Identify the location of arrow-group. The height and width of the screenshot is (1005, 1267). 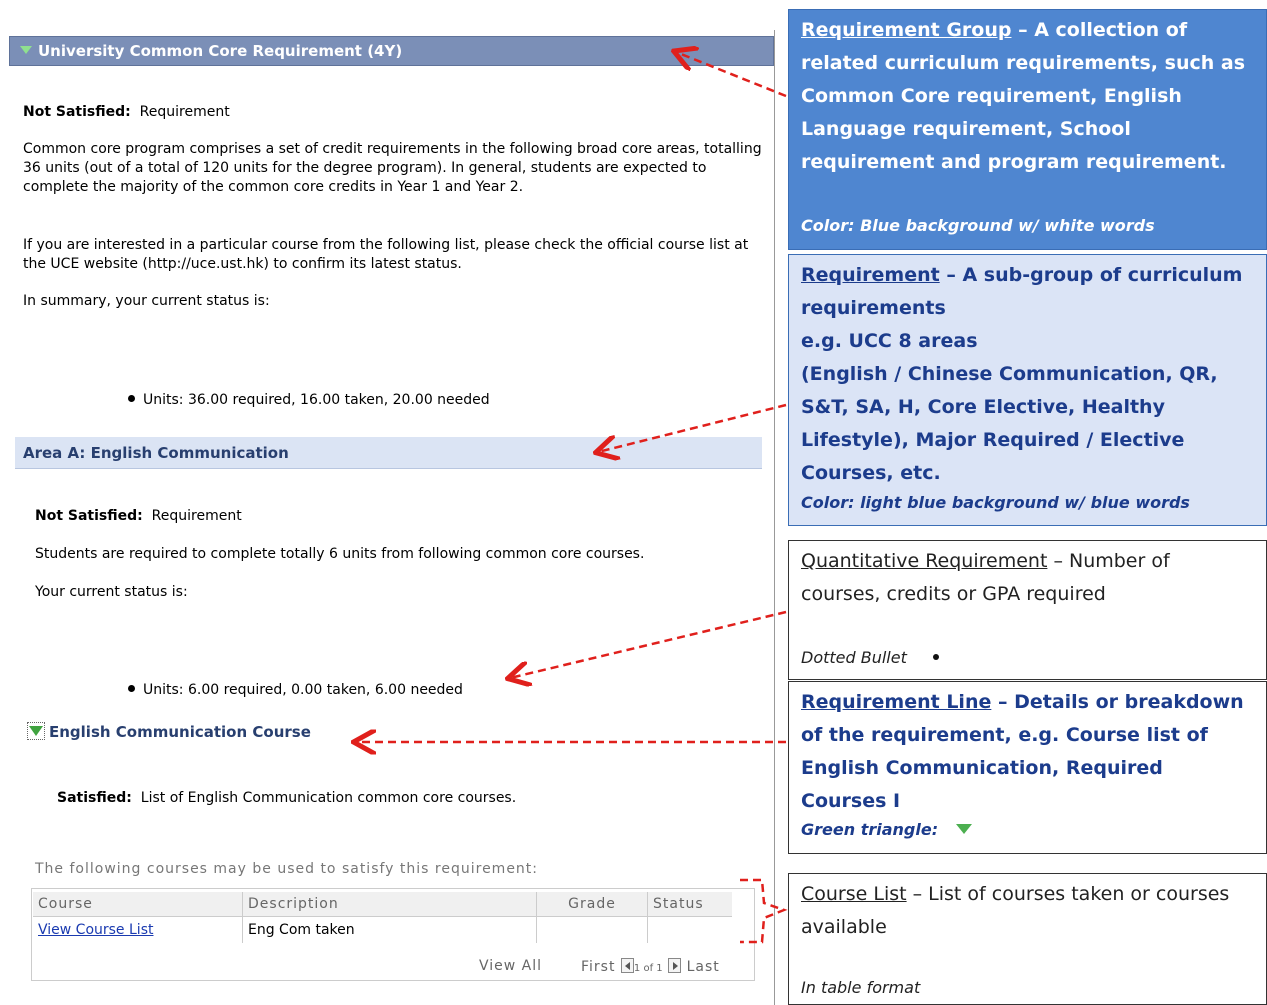
(731, 75).